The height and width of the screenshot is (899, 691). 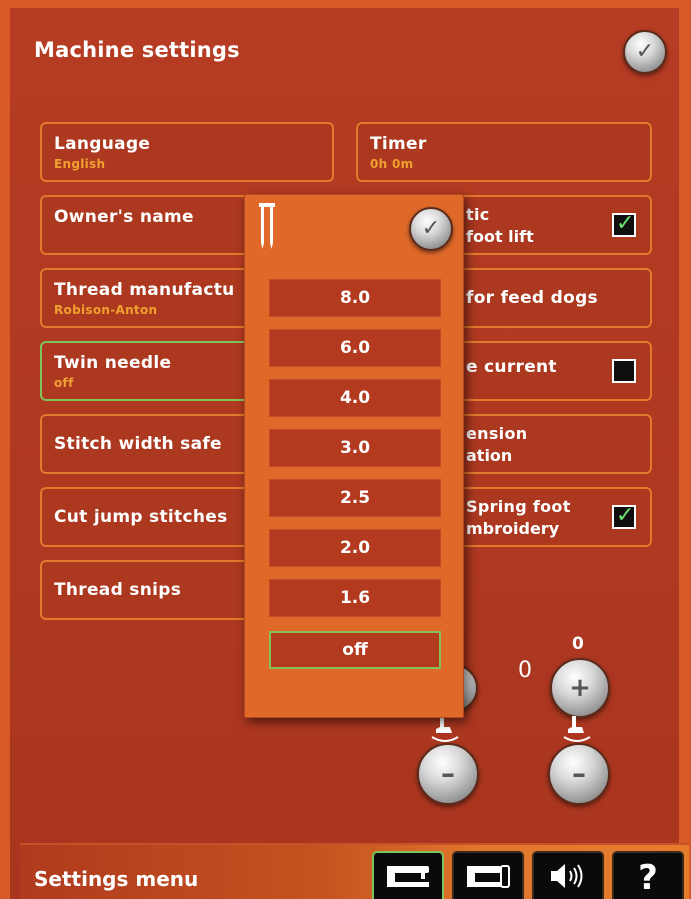 I want to click on speaker-icon, so click(x=568, y=878).